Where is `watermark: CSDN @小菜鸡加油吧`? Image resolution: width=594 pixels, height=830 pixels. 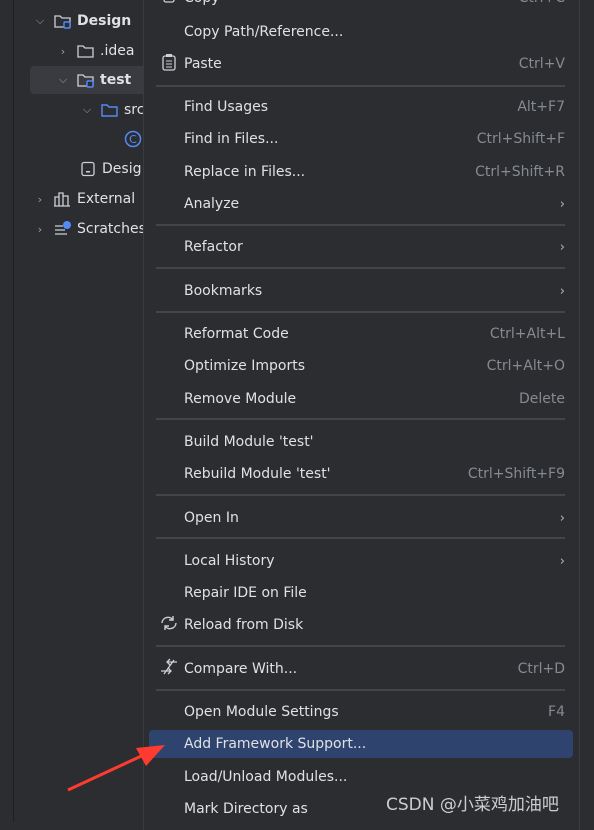
watermark: CSDN @小菜鸡加油吧 is located at coordinates (472, 805).